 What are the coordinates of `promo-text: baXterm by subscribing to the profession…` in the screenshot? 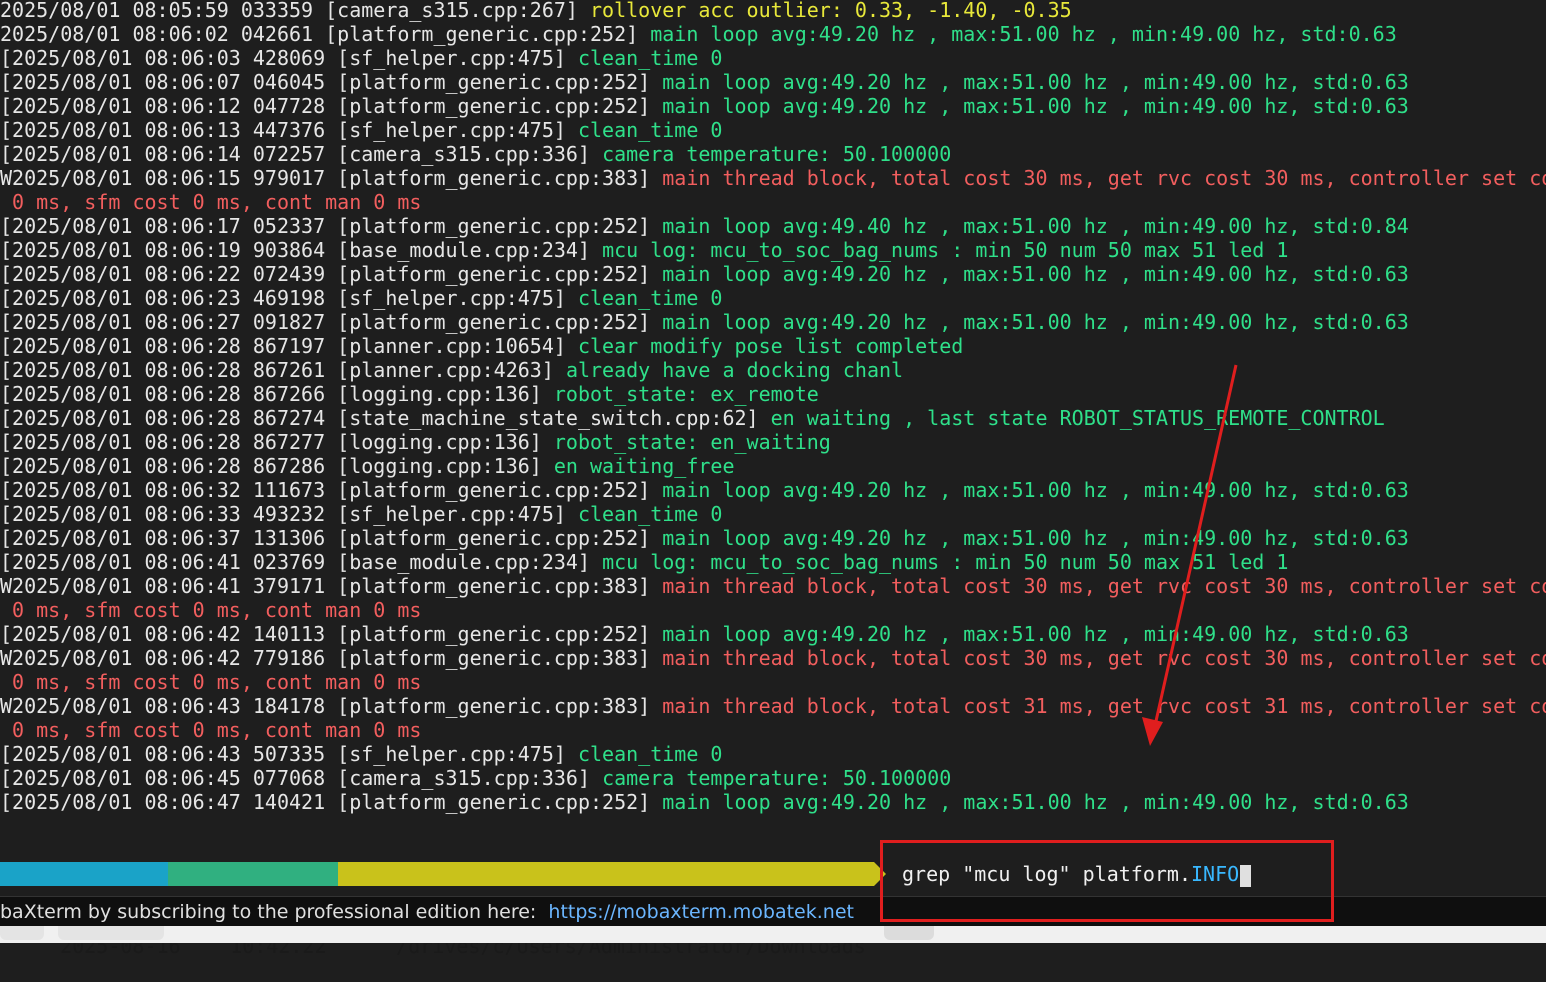 It's located at (274, 912).